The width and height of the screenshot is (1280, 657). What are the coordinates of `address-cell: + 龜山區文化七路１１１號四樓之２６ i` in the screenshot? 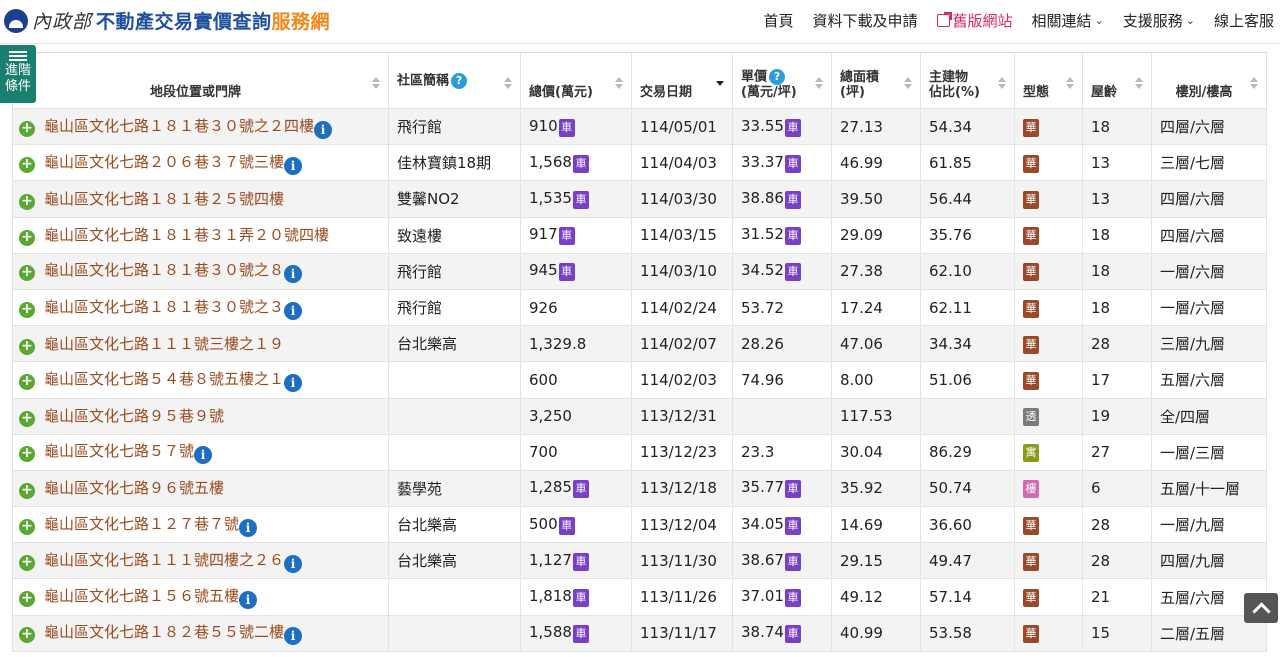 It's located at (200, 561).